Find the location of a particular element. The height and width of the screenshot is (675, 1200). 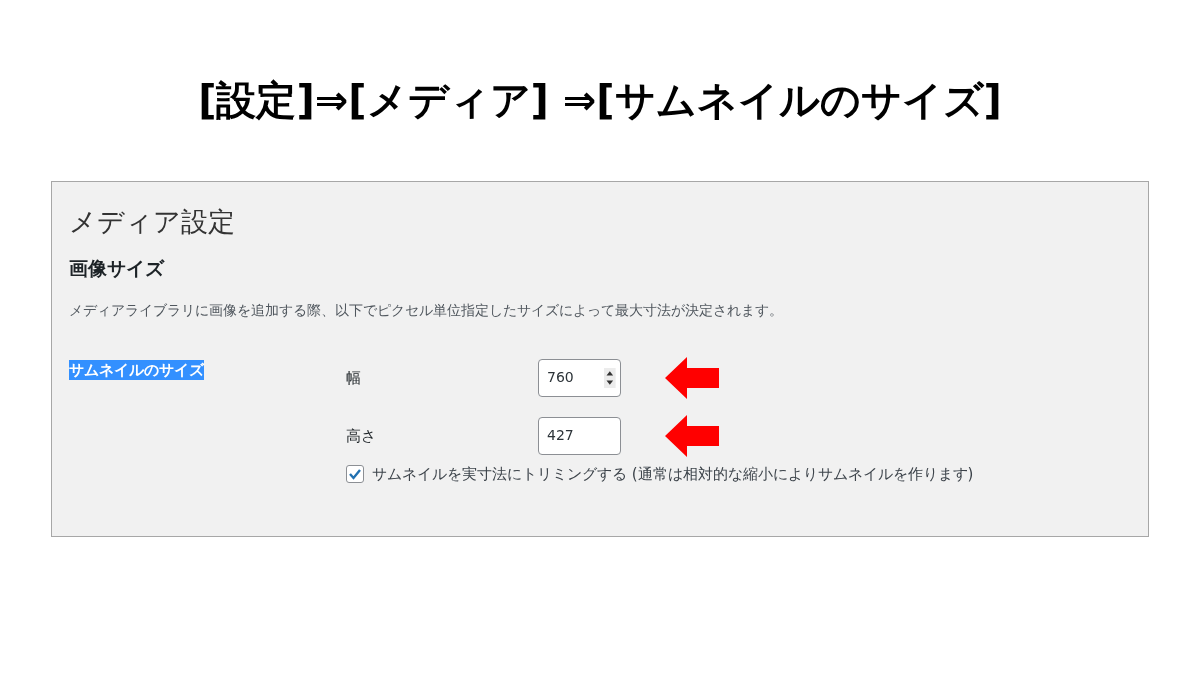

number-field: 760 is located at coordinates (579, 377).